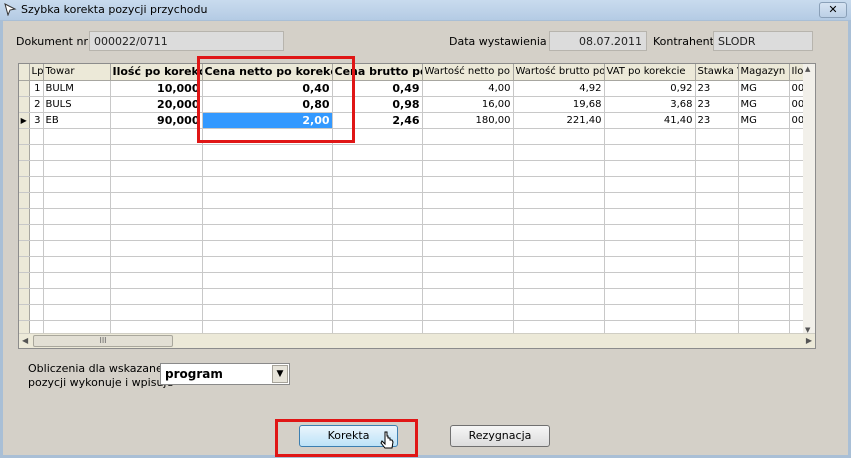  Describe the element at coordinates (809, 340) in the screenshot. I see `scroll-right-icon: ▶` at that location.